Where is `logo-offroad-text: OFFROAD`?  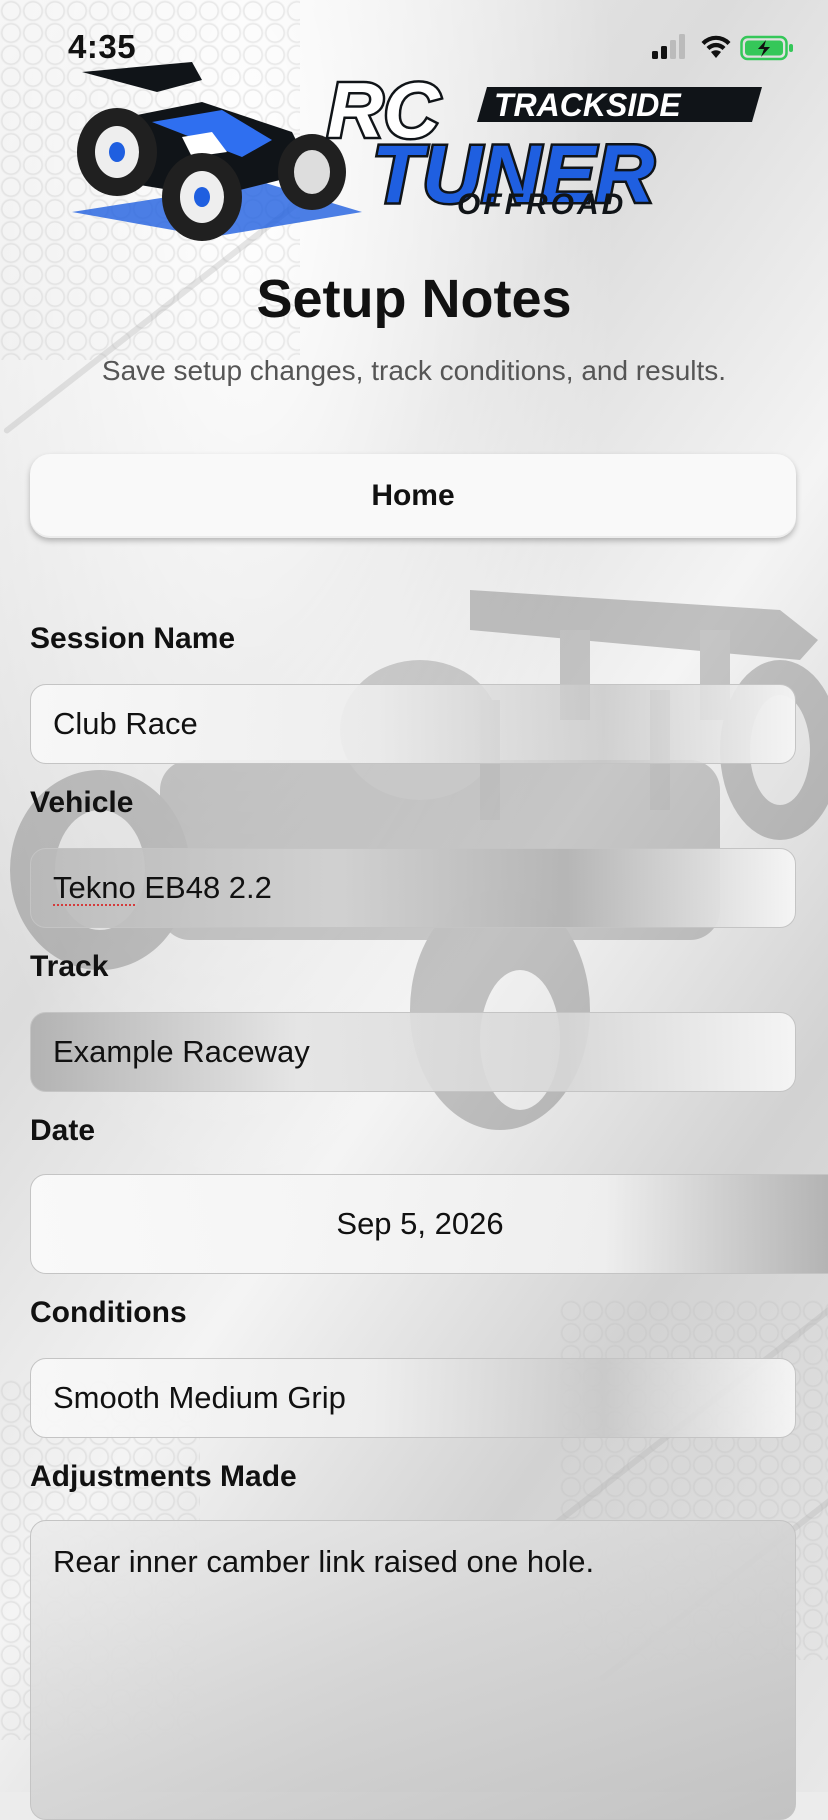
logo-offroad-text: OFFROAD is located at coordinates (541, 204).